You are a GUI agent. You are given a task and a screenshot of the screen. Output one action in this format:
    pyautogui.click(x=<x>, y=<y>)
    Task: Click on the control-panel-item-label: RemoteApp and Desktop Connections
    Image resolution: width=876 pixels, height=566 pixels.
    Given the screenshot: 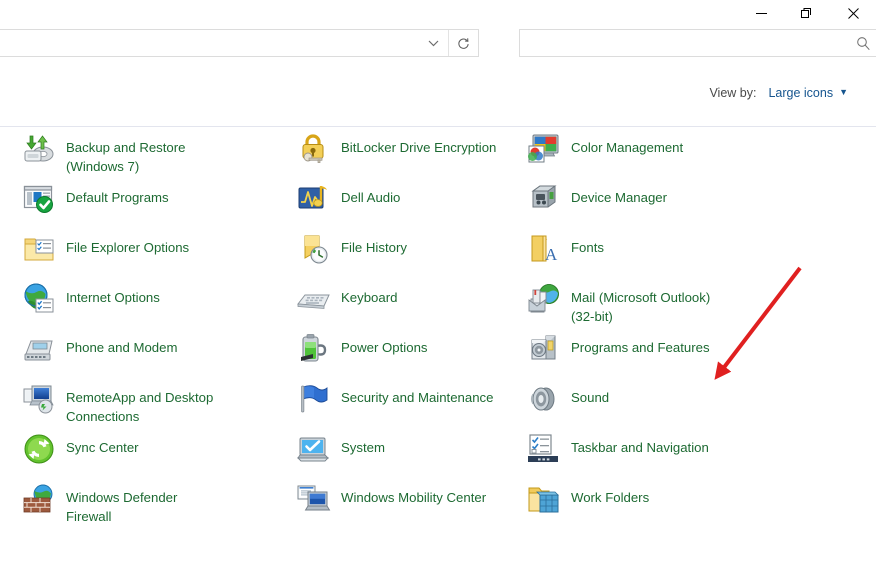 What is the action you would take?
    pyautogui.click(x=140, y=407)
    